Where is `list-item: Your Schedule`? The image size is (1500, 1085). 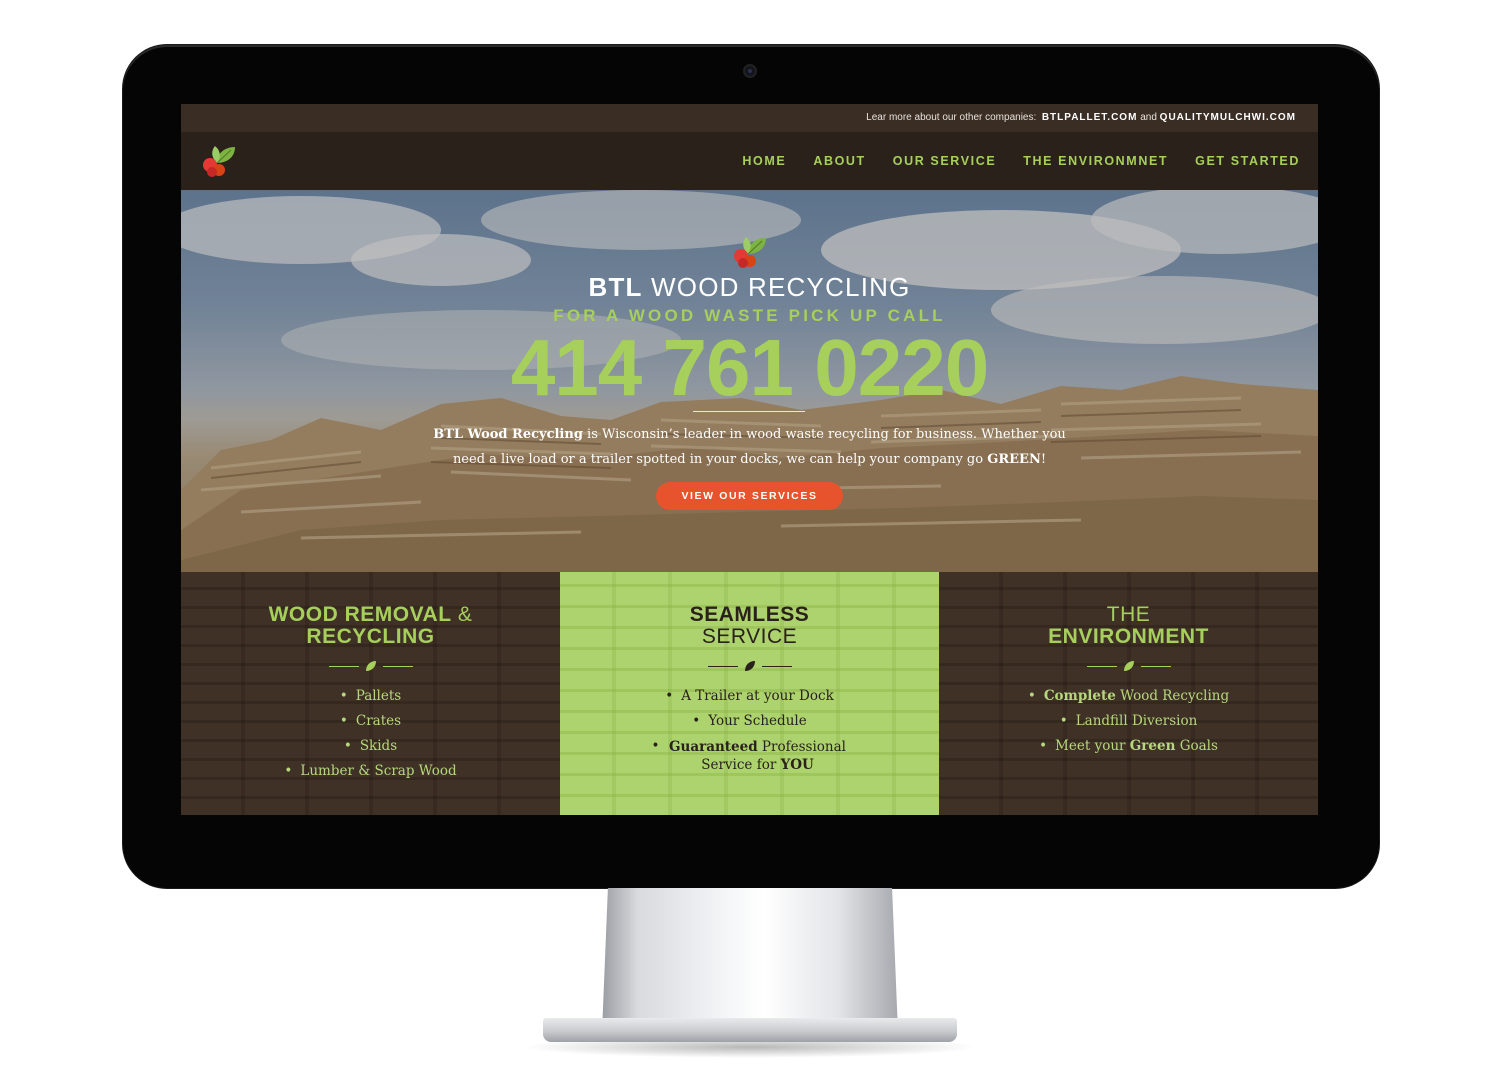
list-item: Your Schedule is located at coordinates (749, 721).